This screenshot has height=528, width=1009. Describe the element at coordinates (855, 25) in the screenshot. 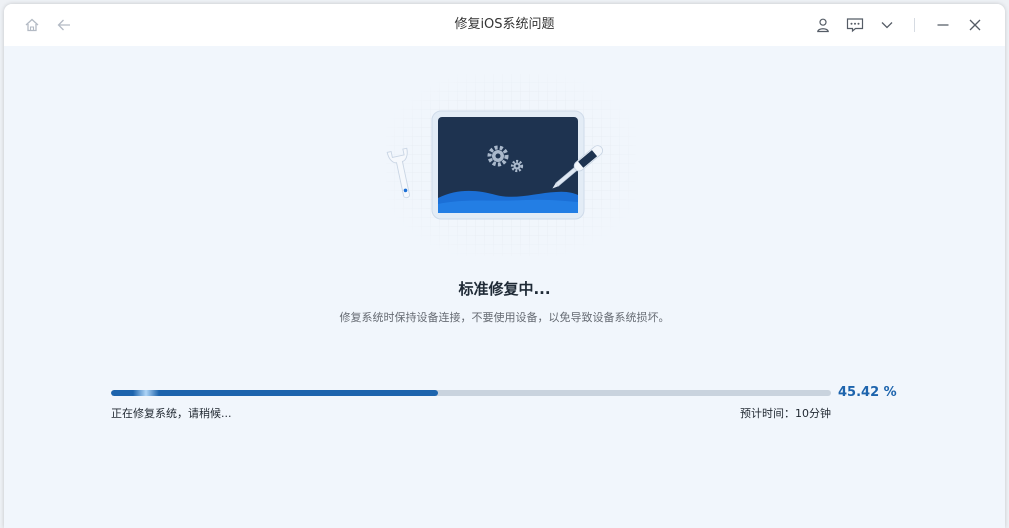

I see `feedback-icon` at that location.